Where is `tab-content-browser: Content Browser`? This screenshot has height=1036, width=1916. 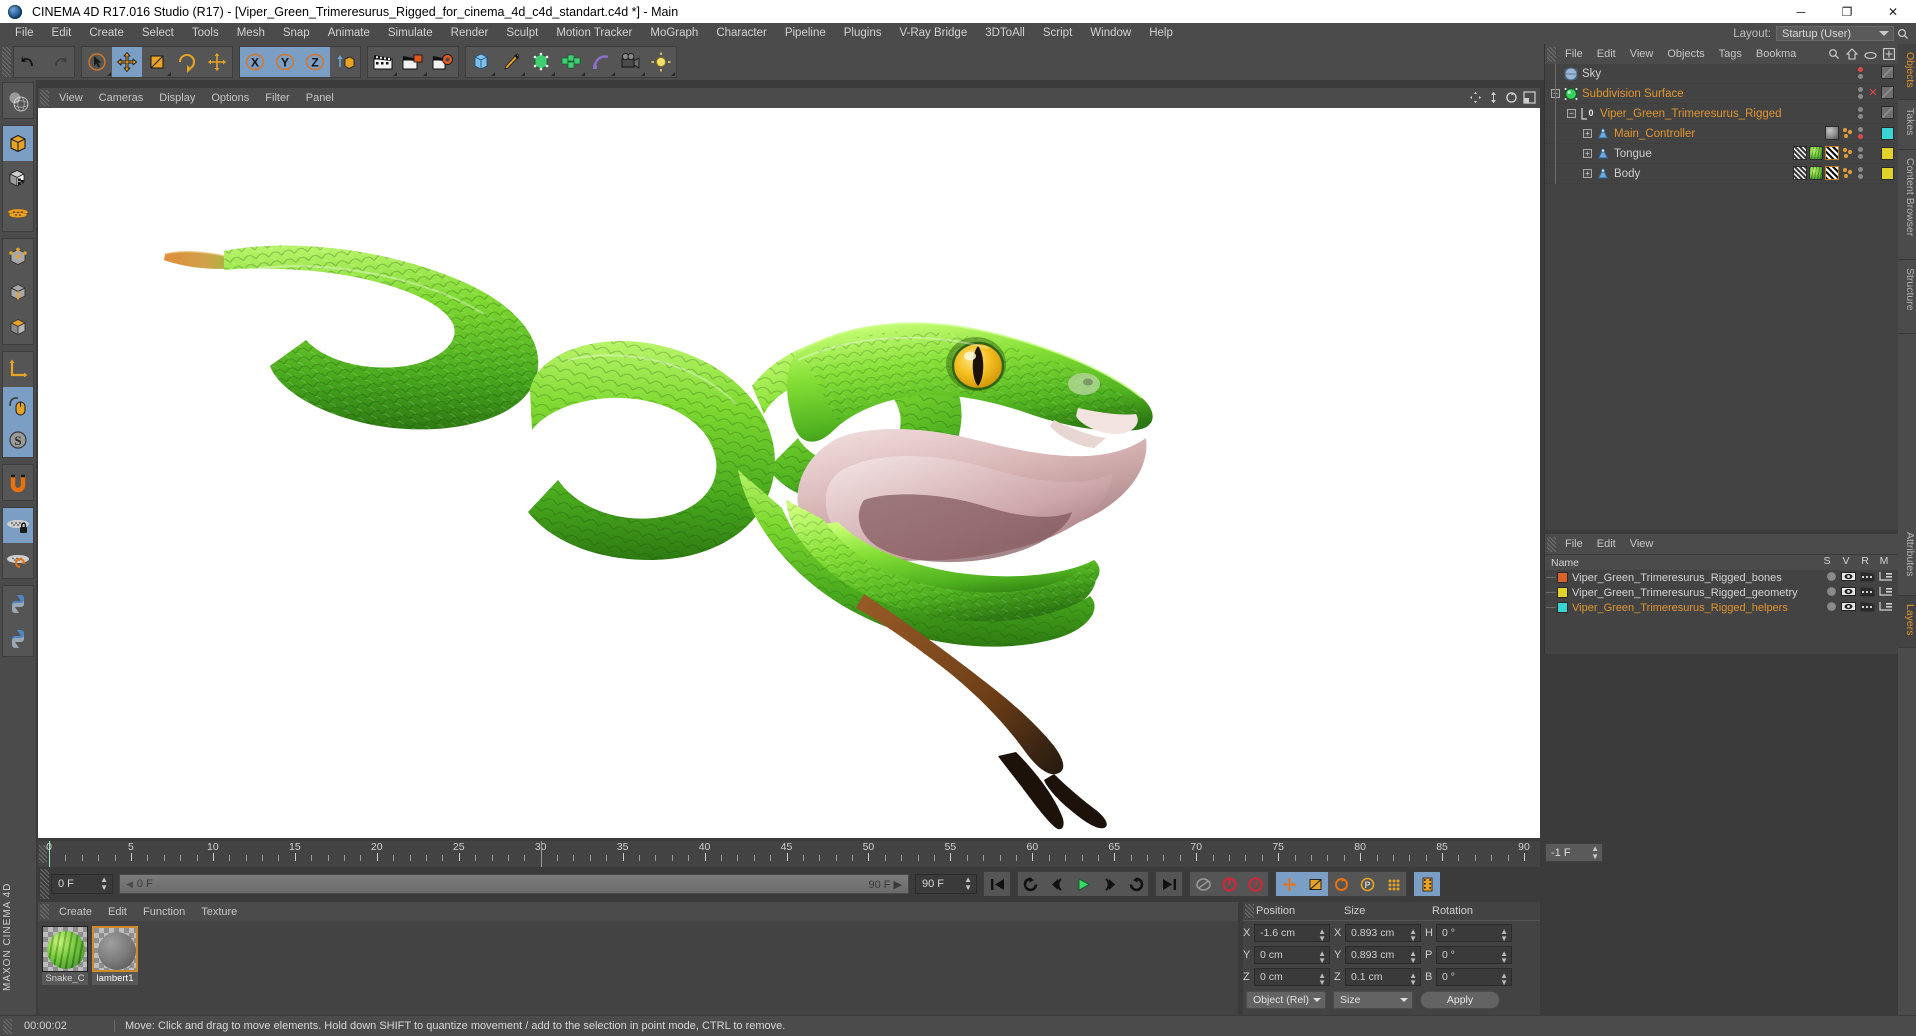
tab-content-browser: Content Browser is located at coordinates (1907, 205).